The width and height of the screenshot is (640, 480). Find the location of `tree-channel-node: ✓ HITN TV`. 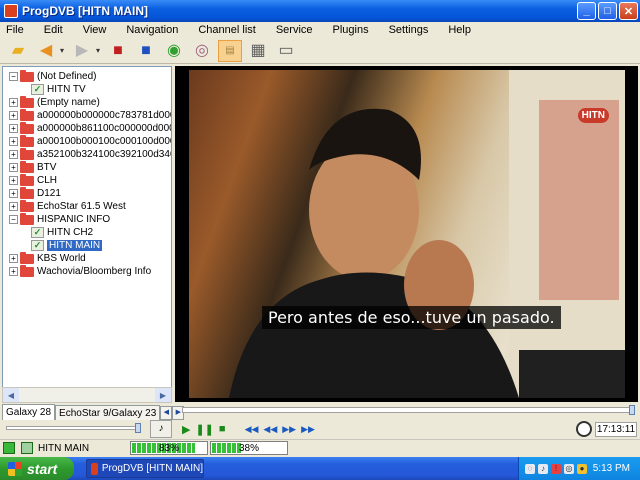

tree-channel-node: ✓ HITN TV is located at coordinates (58, 89).